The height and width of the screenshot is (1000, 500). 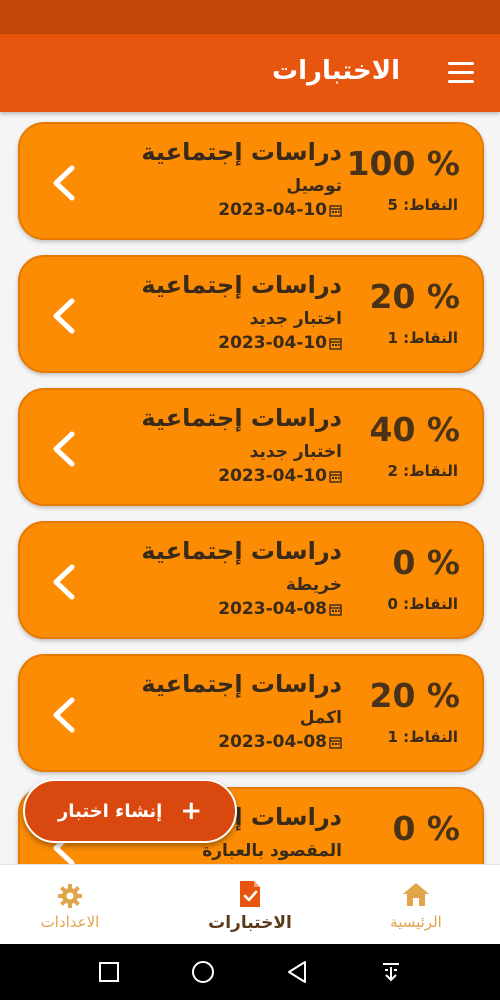 What do you see at coordinates (391, 972) in the screenshot?
I see `keyboard-hide-icon` at bounding box center [391, 972].